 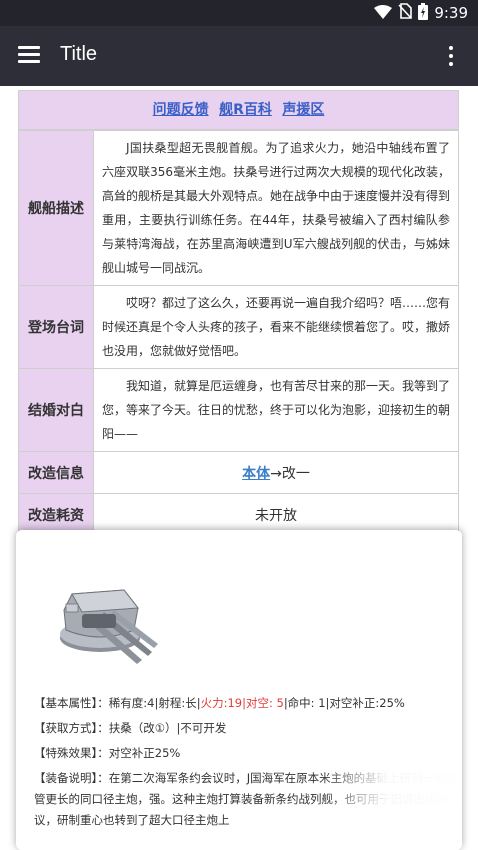 What do you see at coordinates (242, 703) in the screenshot?
I see `basic-attr-highlight: 火力:19|对空: 5` at bounding box center [242, 703].